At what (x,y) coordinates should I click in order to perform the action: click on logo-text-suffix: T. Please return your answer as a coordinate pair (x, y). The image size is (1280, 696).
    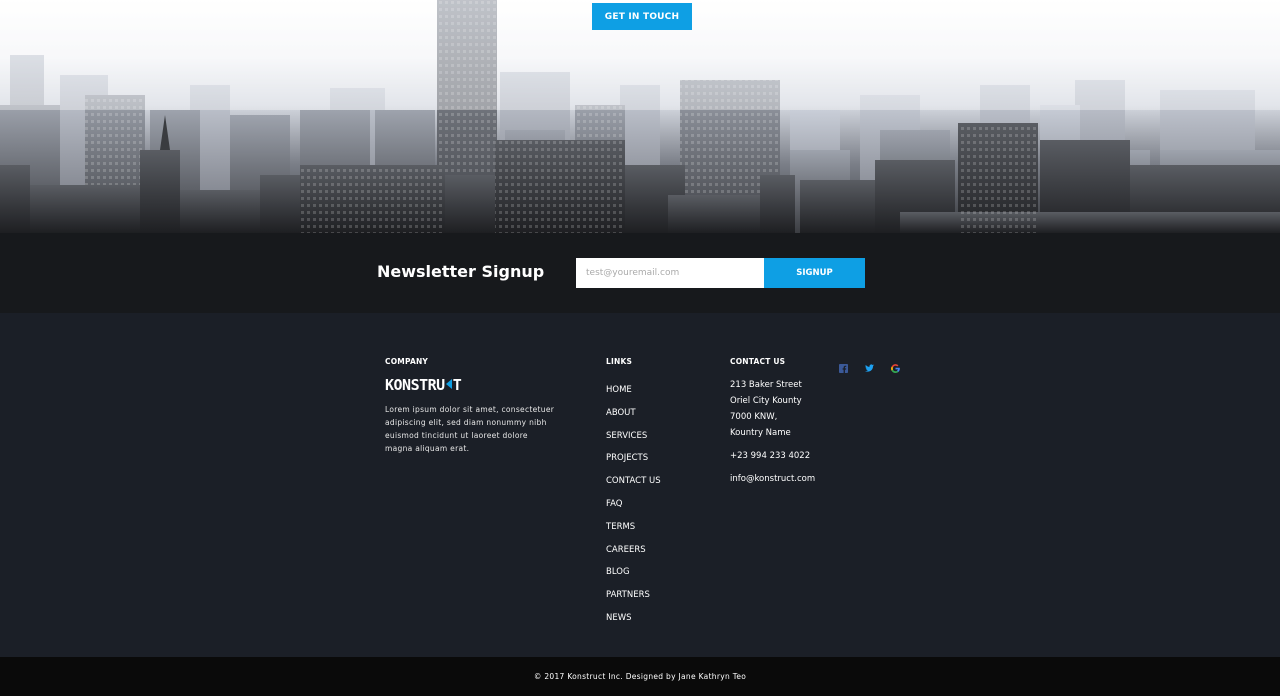
    Looking at the image, I should click on (457, 385).